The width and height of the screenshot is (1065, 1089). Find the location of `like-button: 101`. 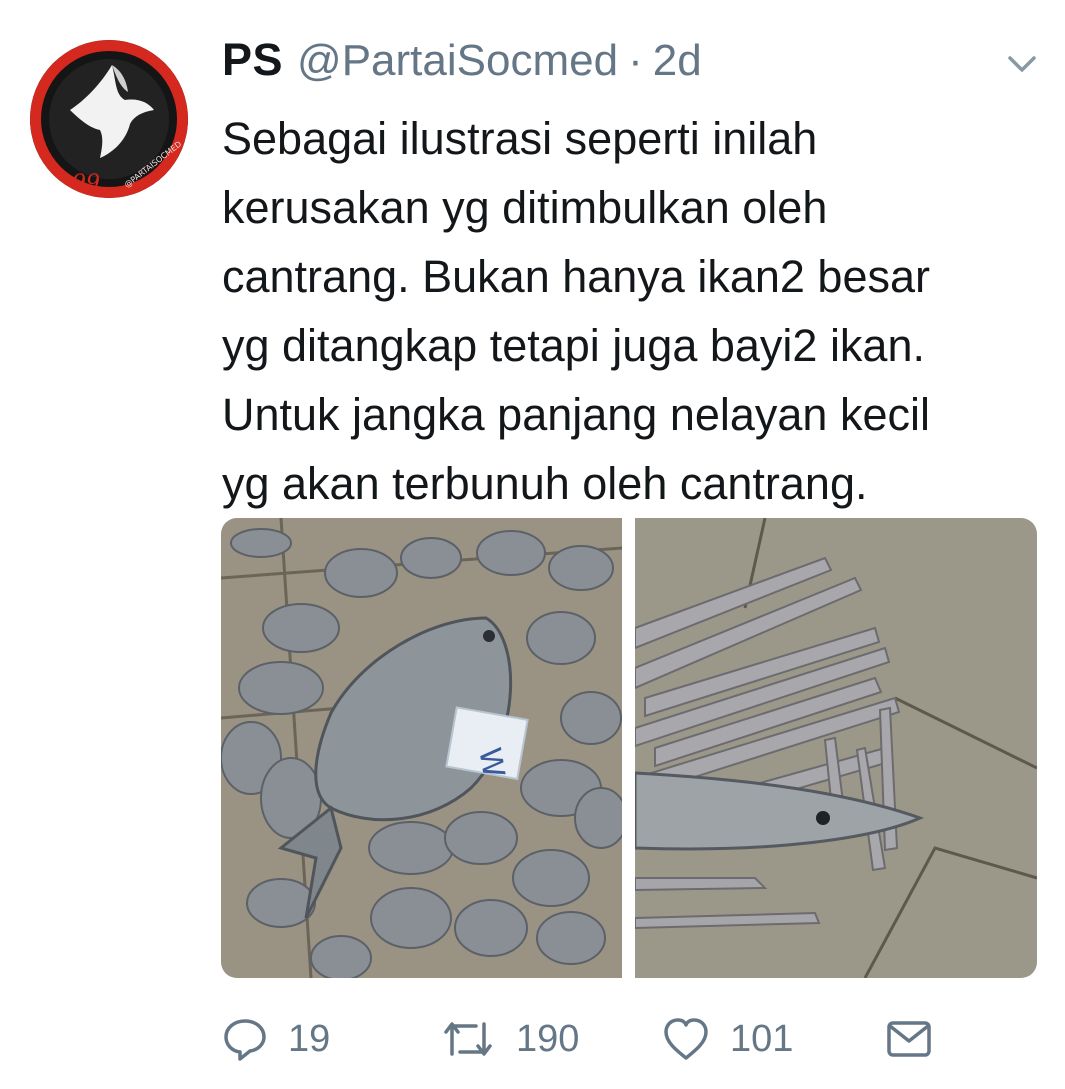

like-button: 101 is located at coordinates (727, 1039).